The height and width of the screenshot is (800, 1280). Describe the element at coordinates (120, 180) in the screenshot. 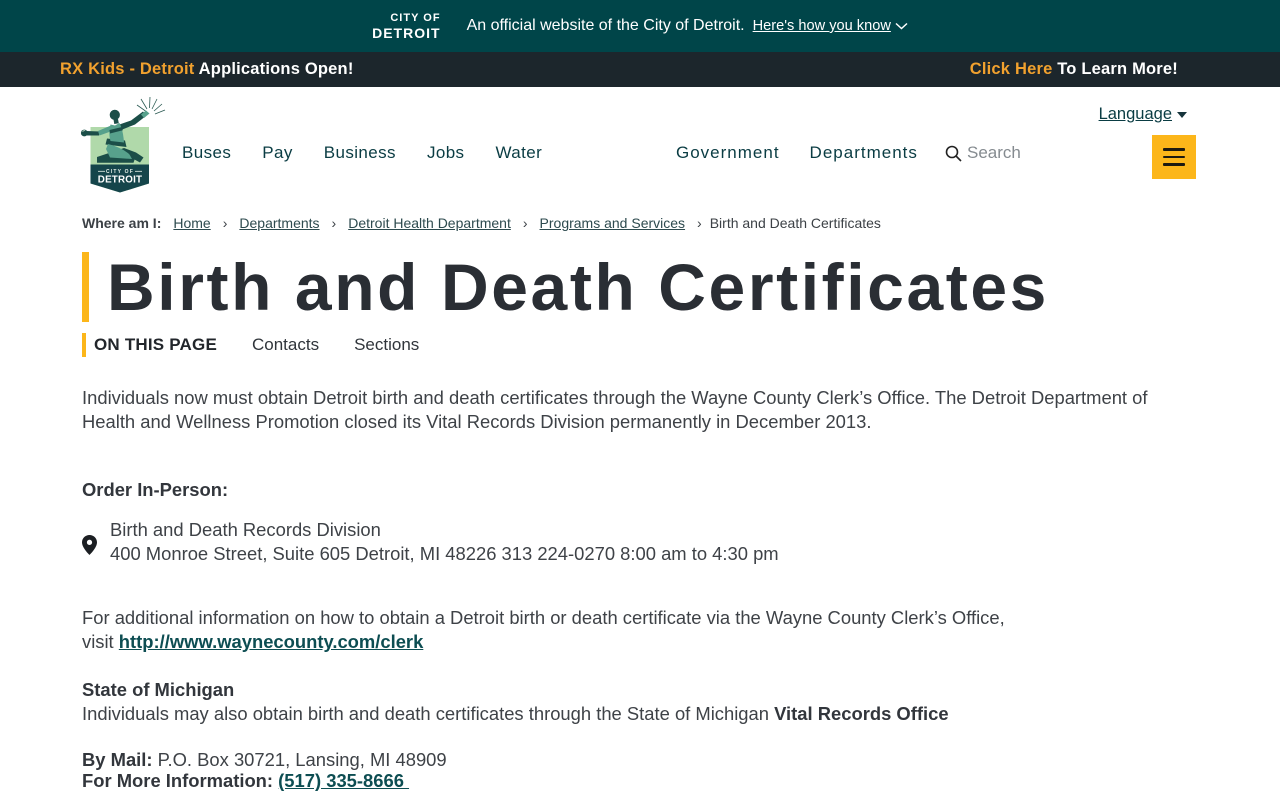

I see `svg-text: DETROIT` at that location.